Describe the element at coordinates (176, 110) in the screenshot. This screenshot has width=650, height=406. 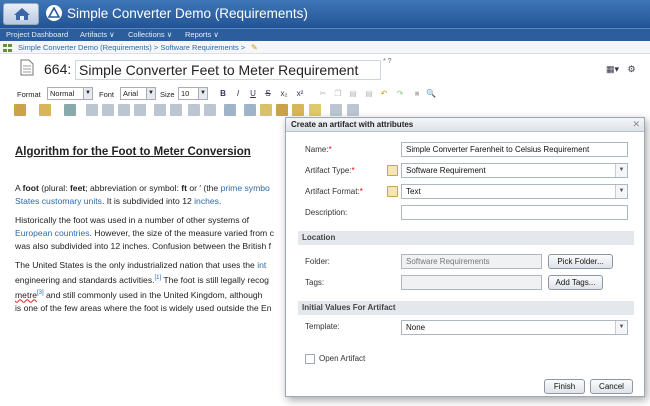
I see `outdent-icon` at that location.